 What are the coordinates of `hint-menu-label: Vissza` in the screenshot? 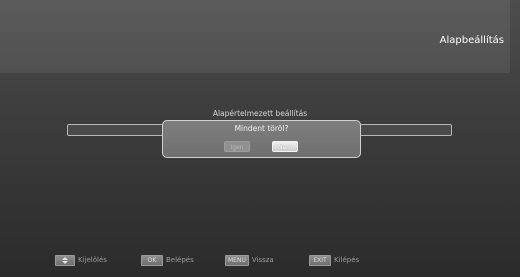 It's located at (262, 260).